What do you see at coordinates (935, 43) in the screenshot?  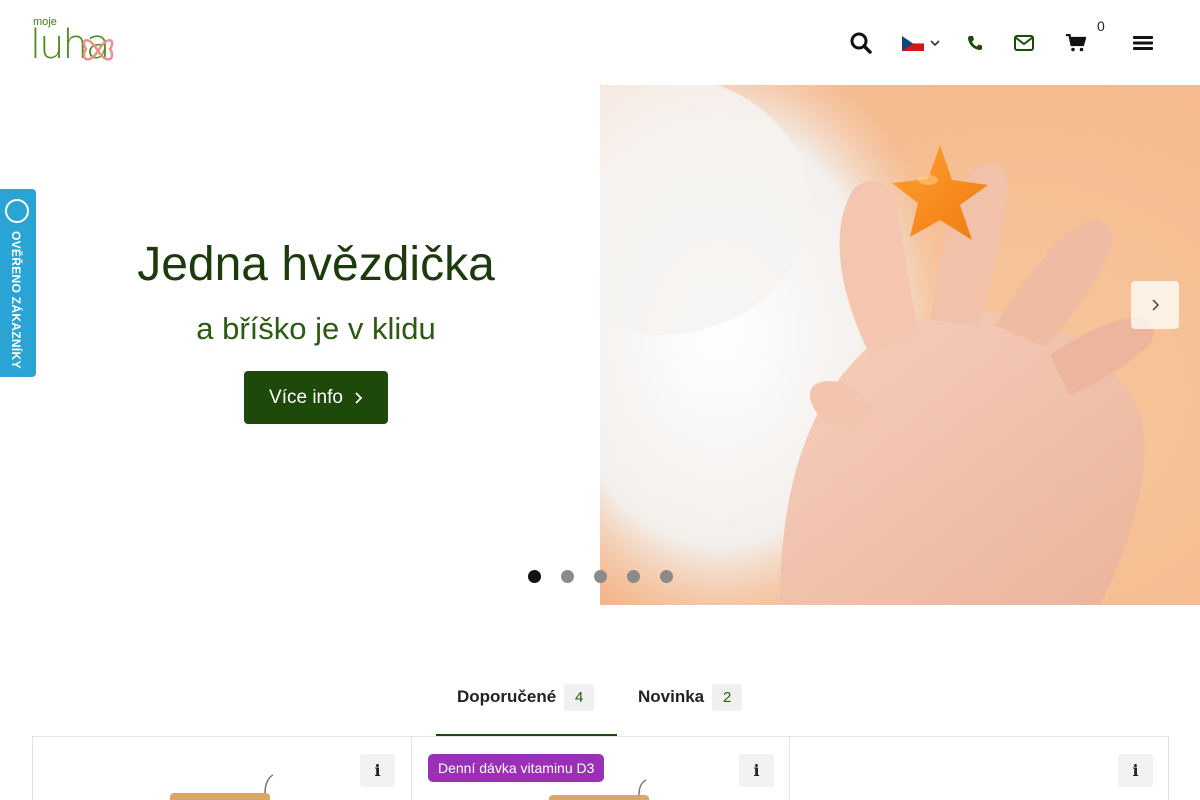 I see `chevron-down-icon` at bounding box center [935, 43].